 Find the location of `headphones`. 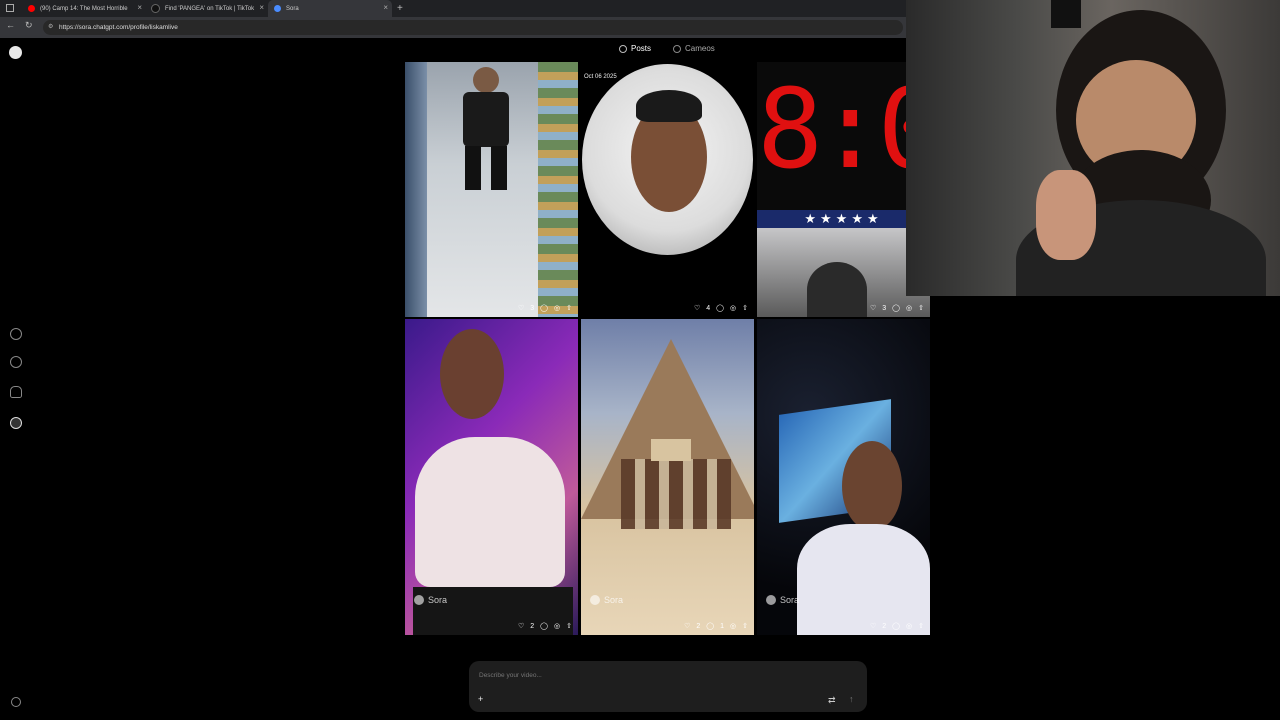

headphones is located at coordinates (1066, 14).